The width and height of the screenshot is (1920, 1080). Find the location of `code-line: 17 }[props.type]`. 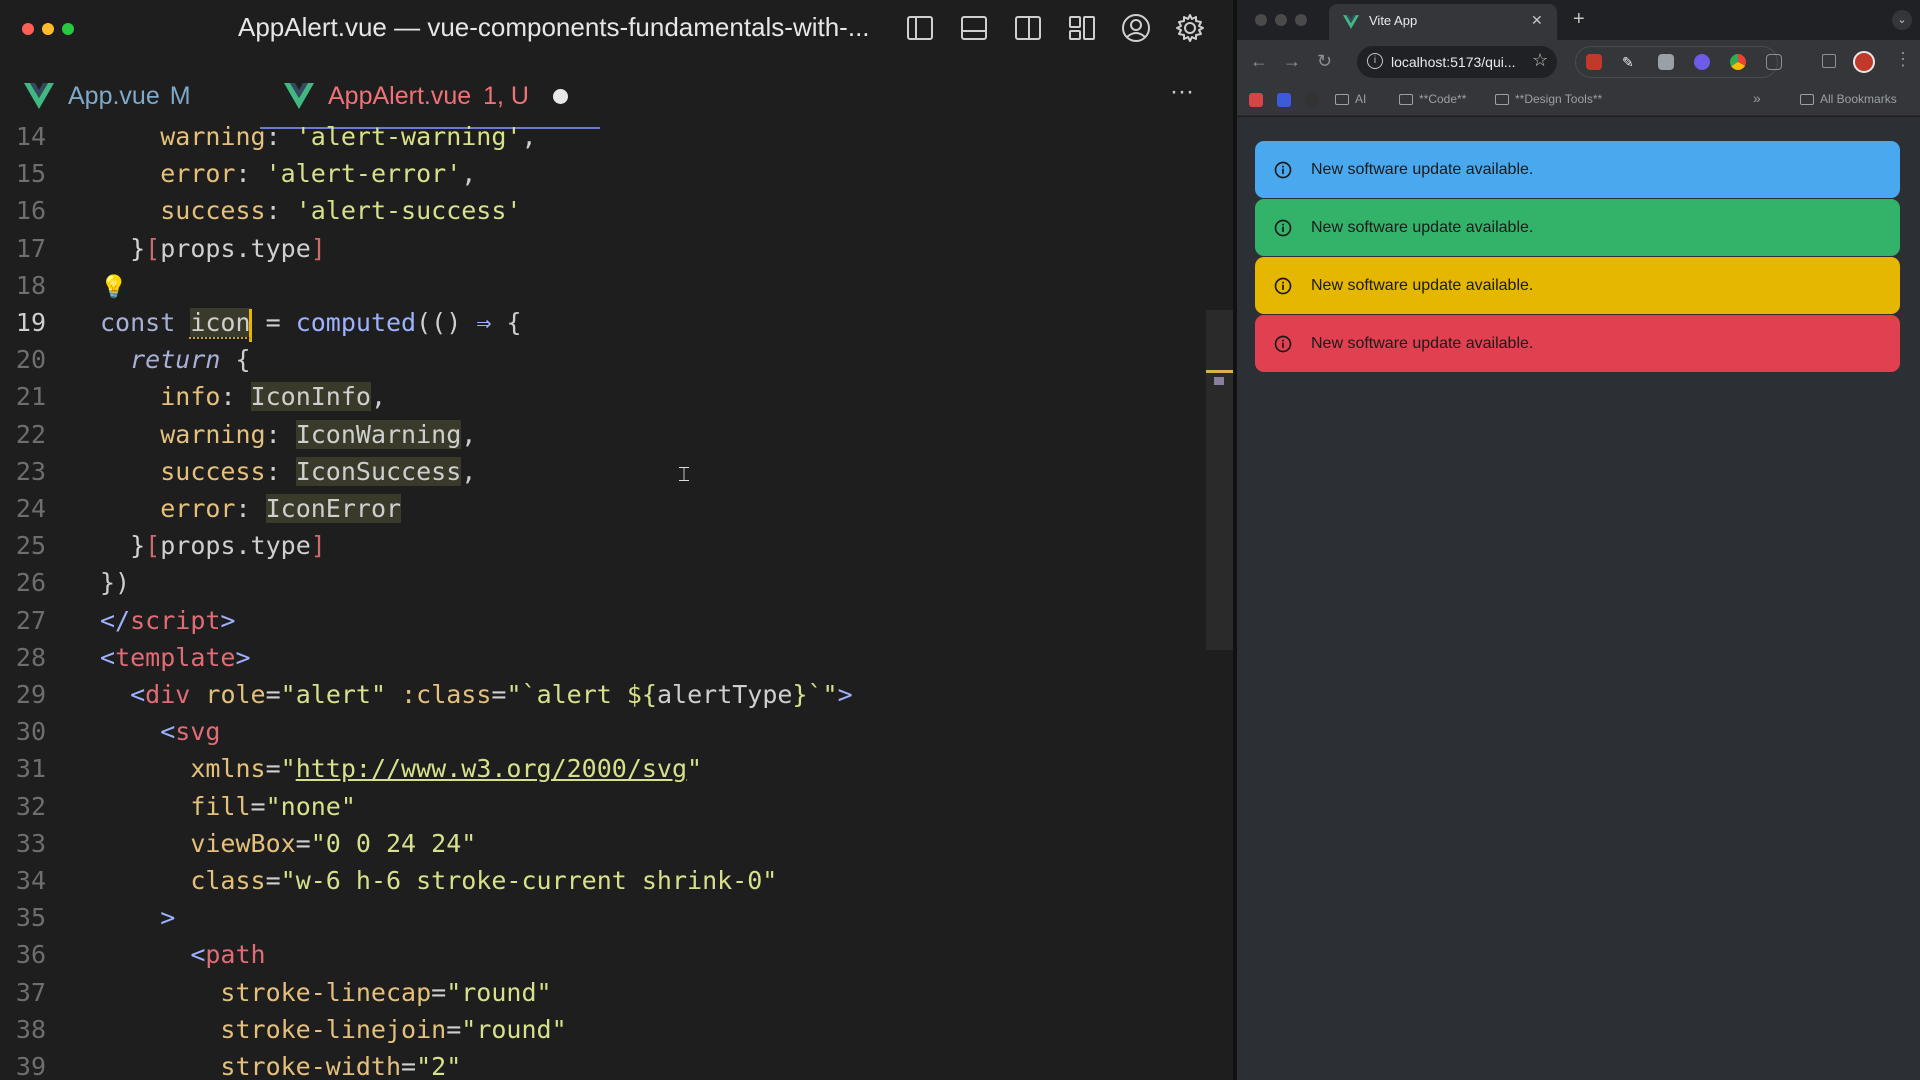

code-line: 17 }[props.type] is located at coordinates (600, 252).